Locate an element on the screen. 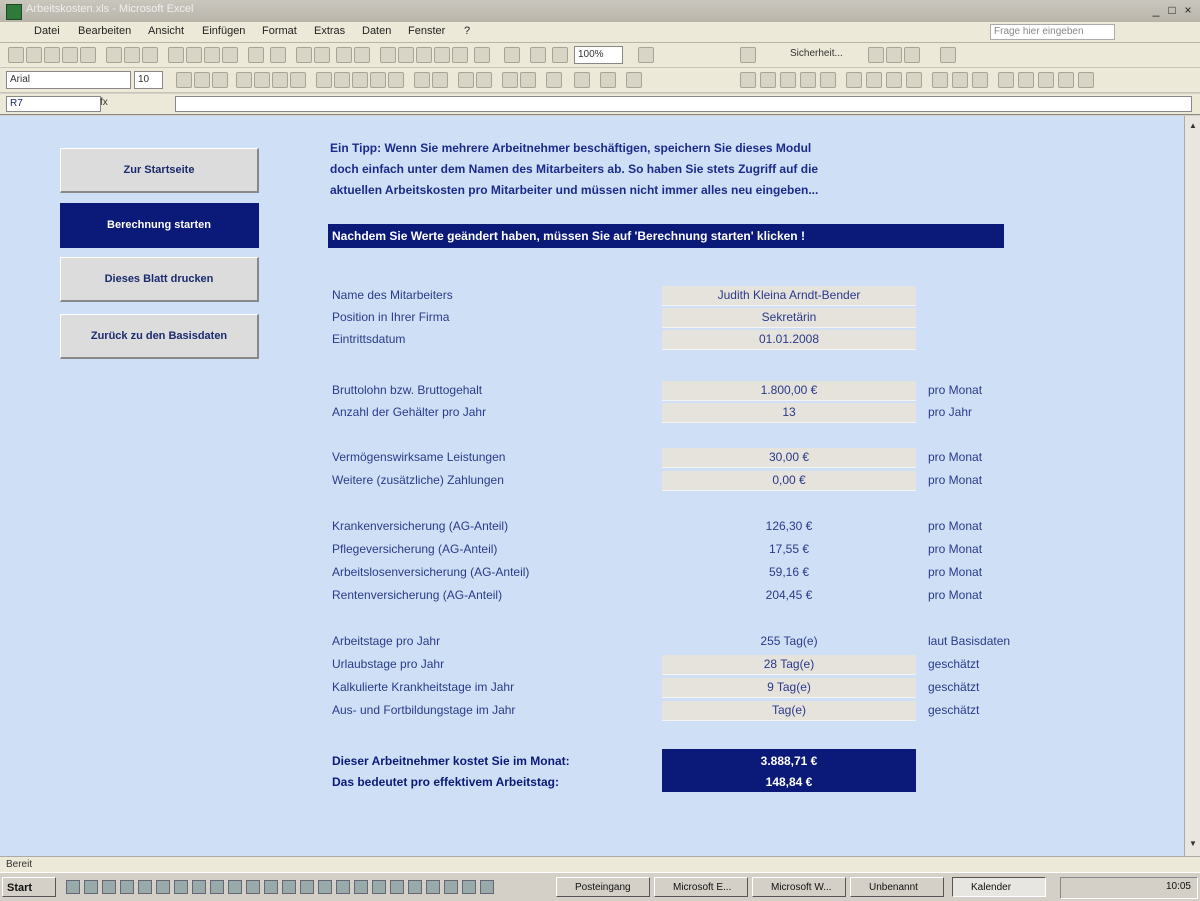 The height and width of the screenshot is (901, 1200). filter-icon is located at coordinates (528, 80).